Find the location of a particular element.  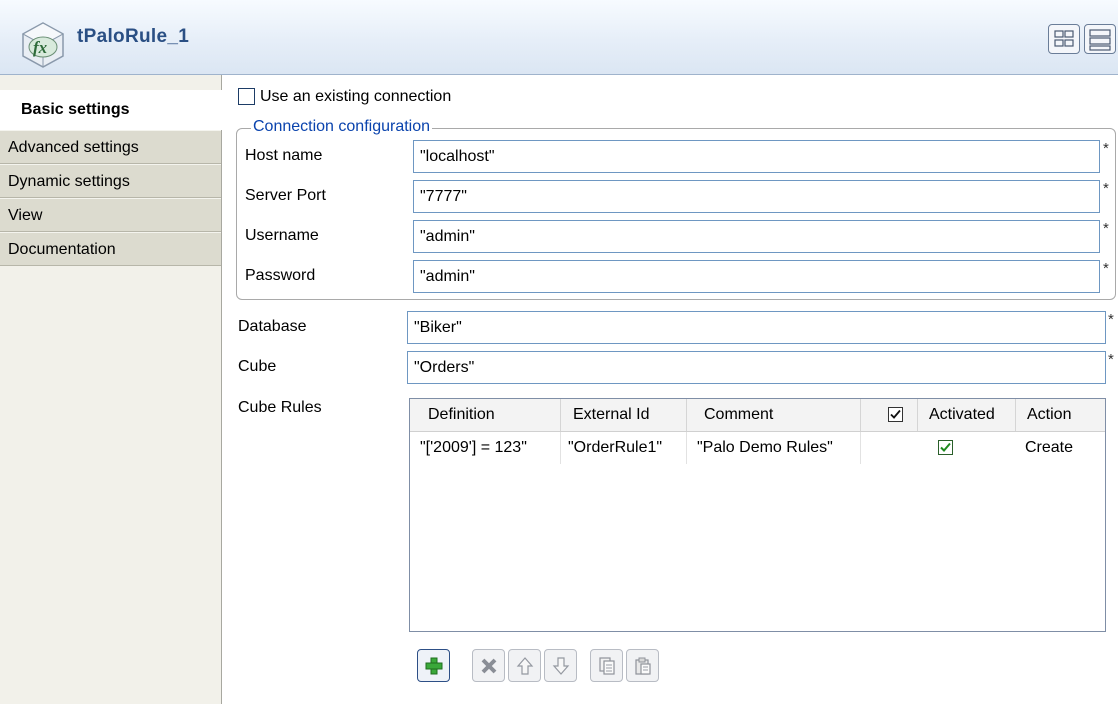

tpalorule-component-icon: fx is located at coordinates (43, 45).